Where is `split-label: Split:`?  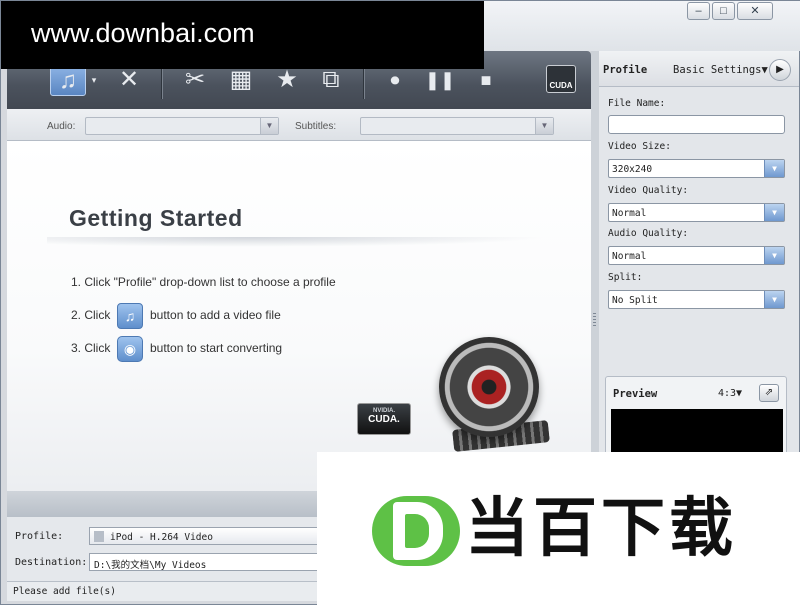 split-label: Split: is located at coordinates (625, 277).